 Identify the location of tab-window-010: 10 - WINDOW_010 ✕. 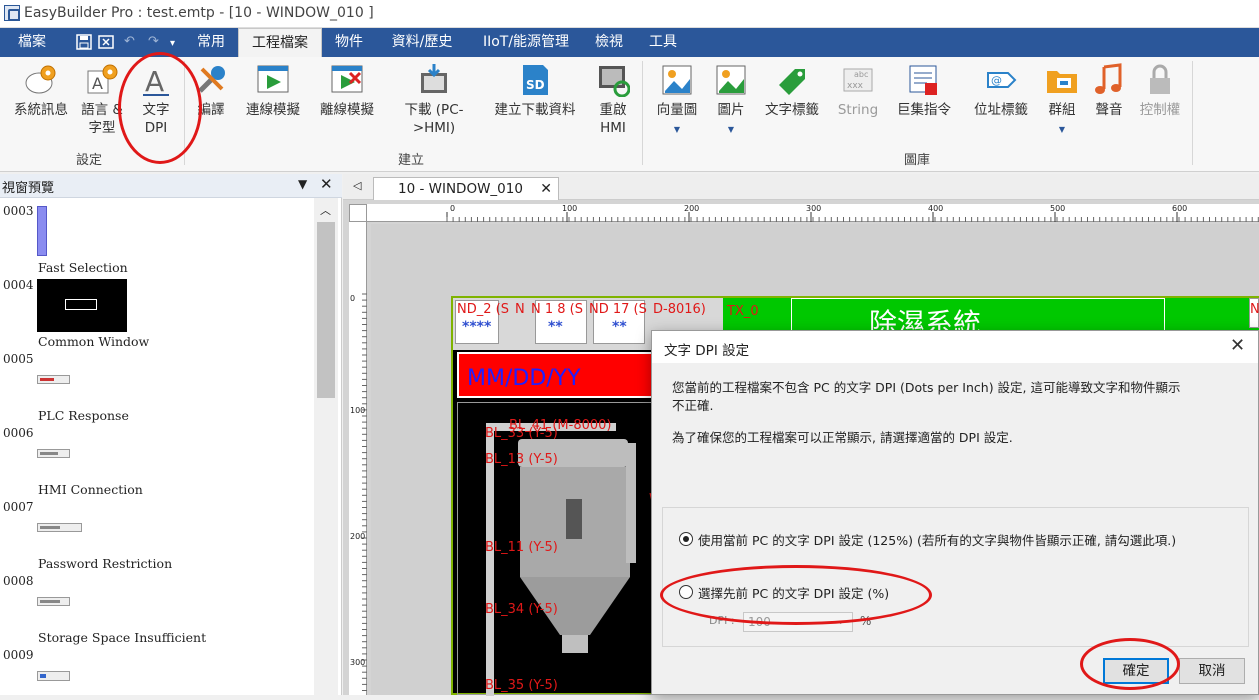
(466, 188).